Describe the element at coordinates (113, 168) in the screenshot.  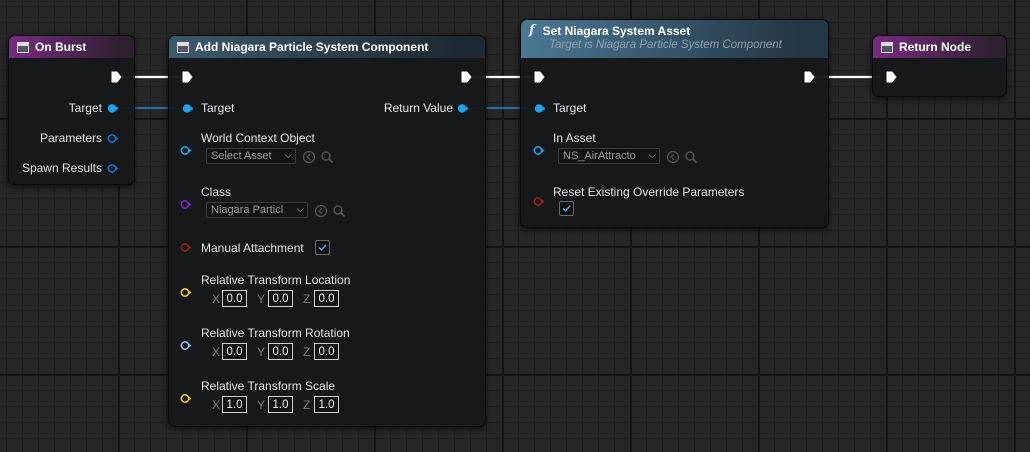
I see `spawn-results-pin` at that location.